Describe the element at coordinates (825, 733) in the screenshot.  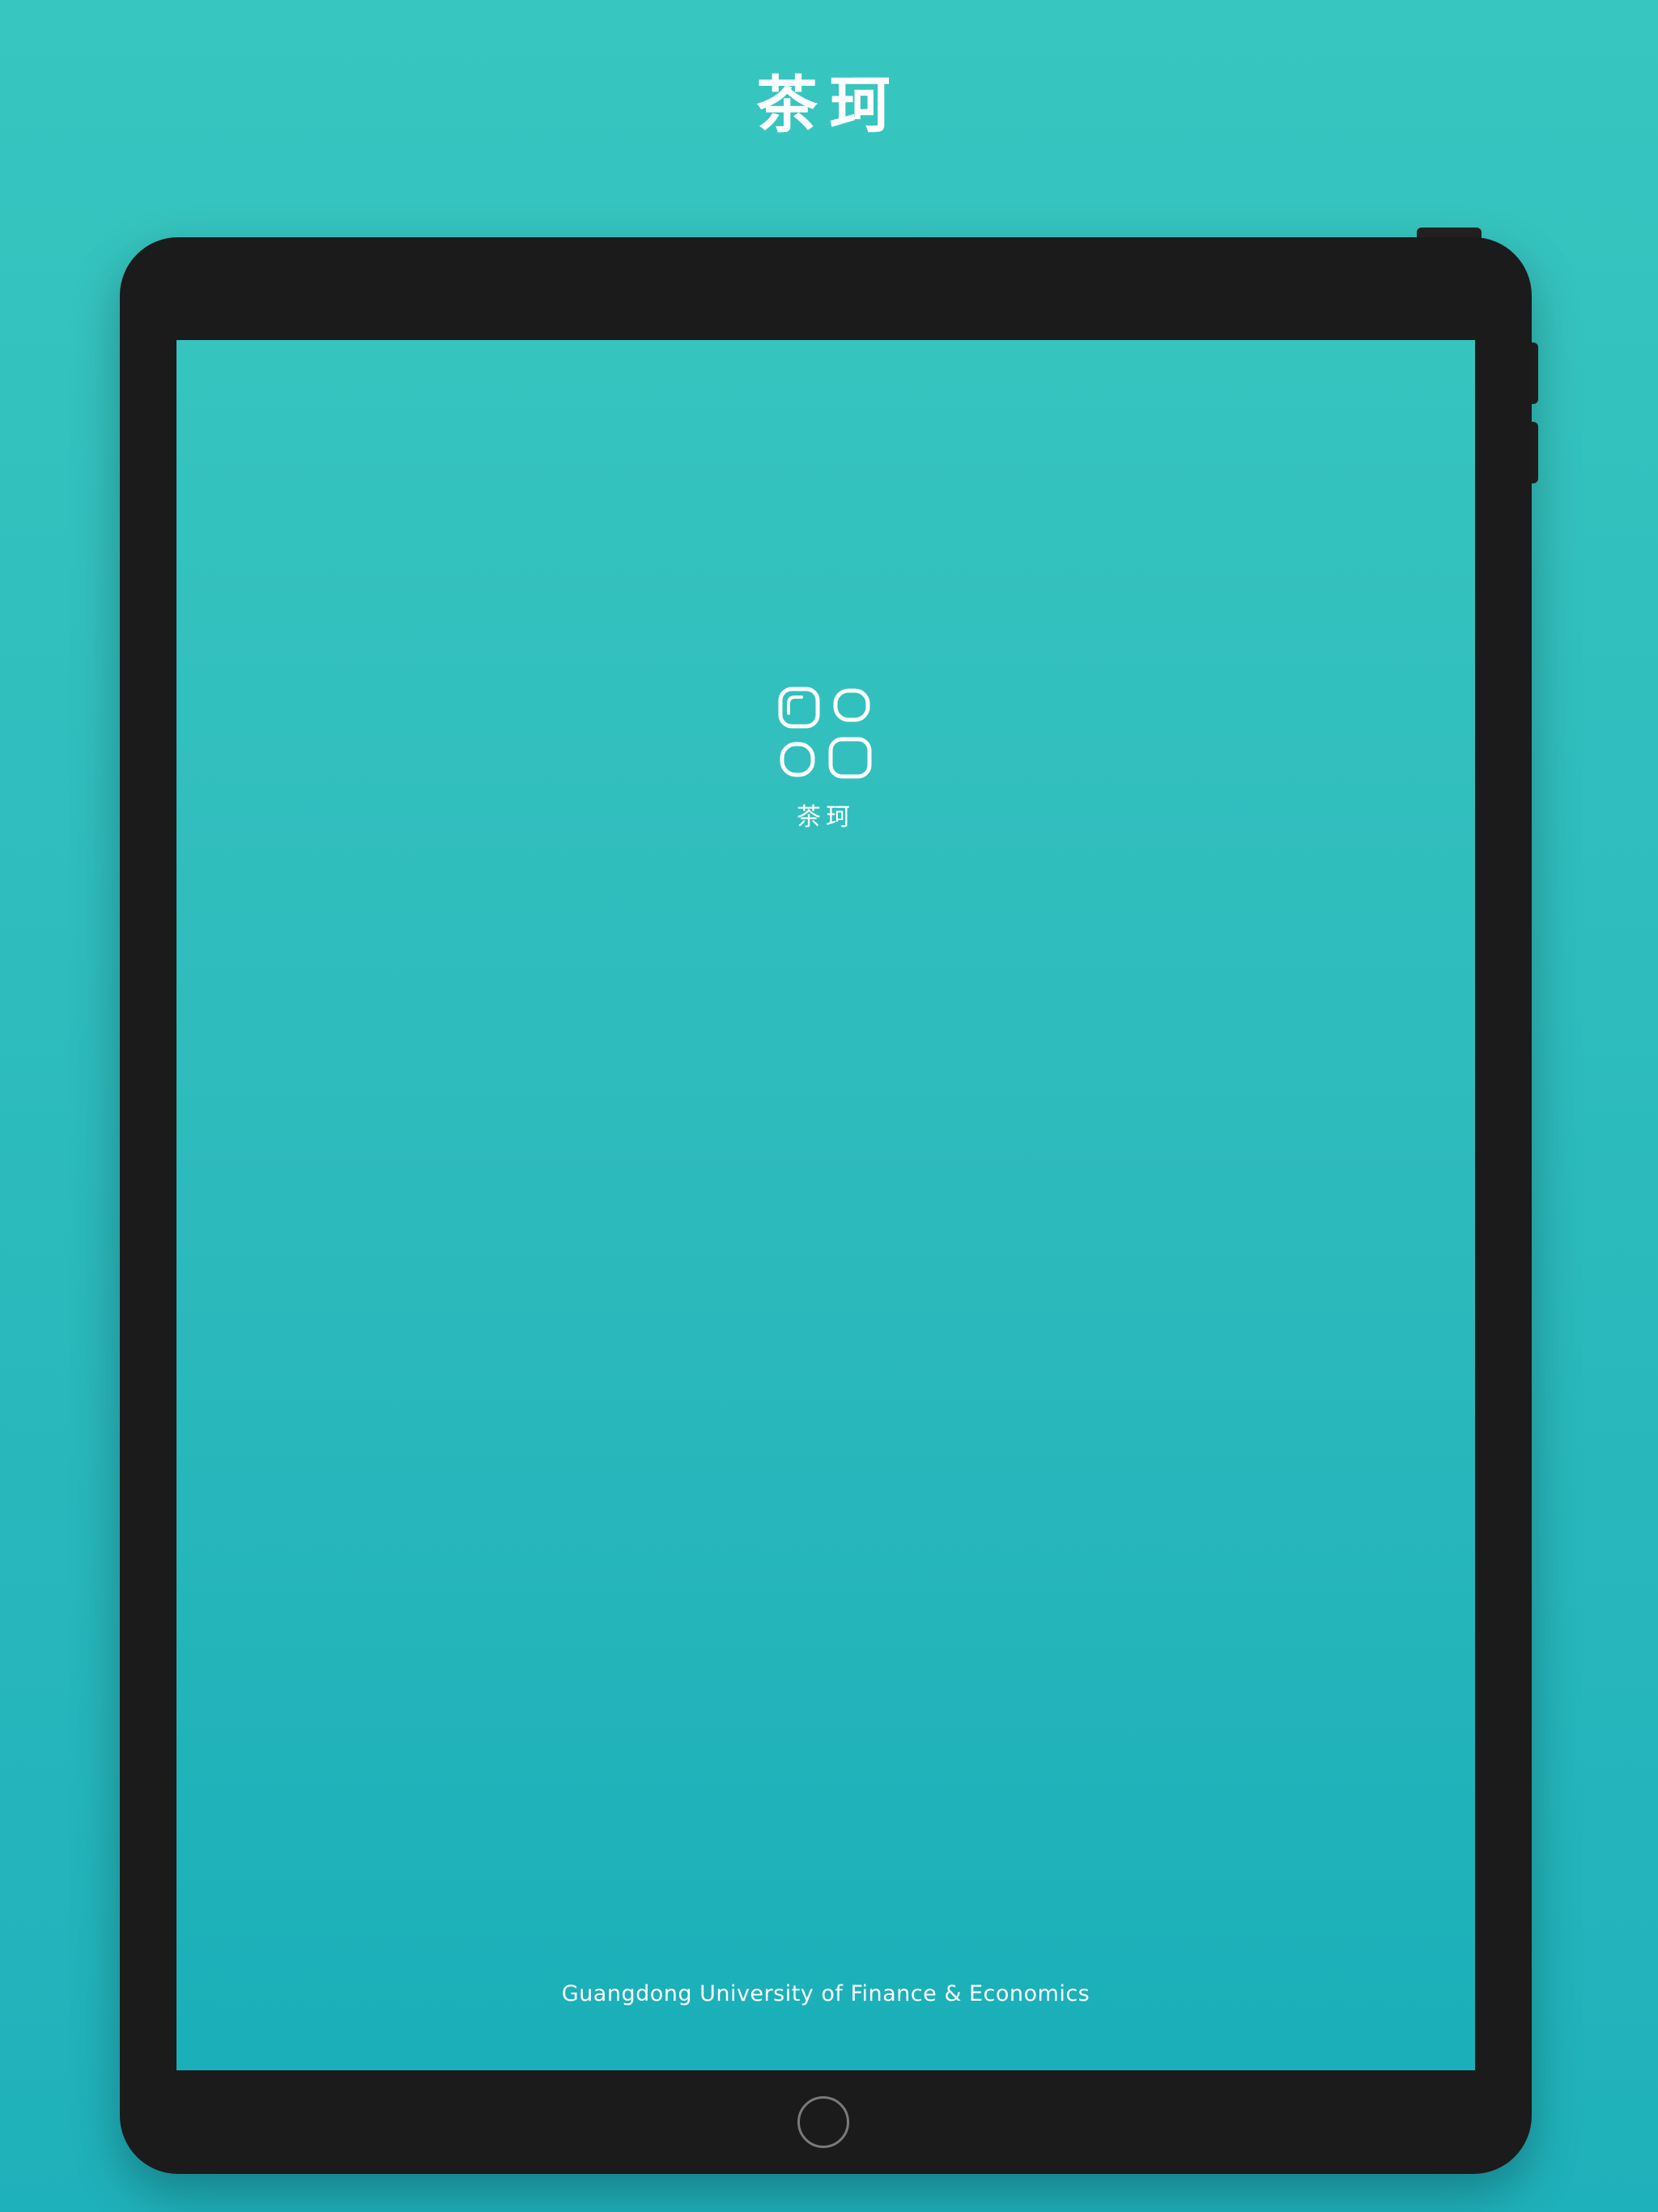
I see `app-grid-logo-icon` at that location.